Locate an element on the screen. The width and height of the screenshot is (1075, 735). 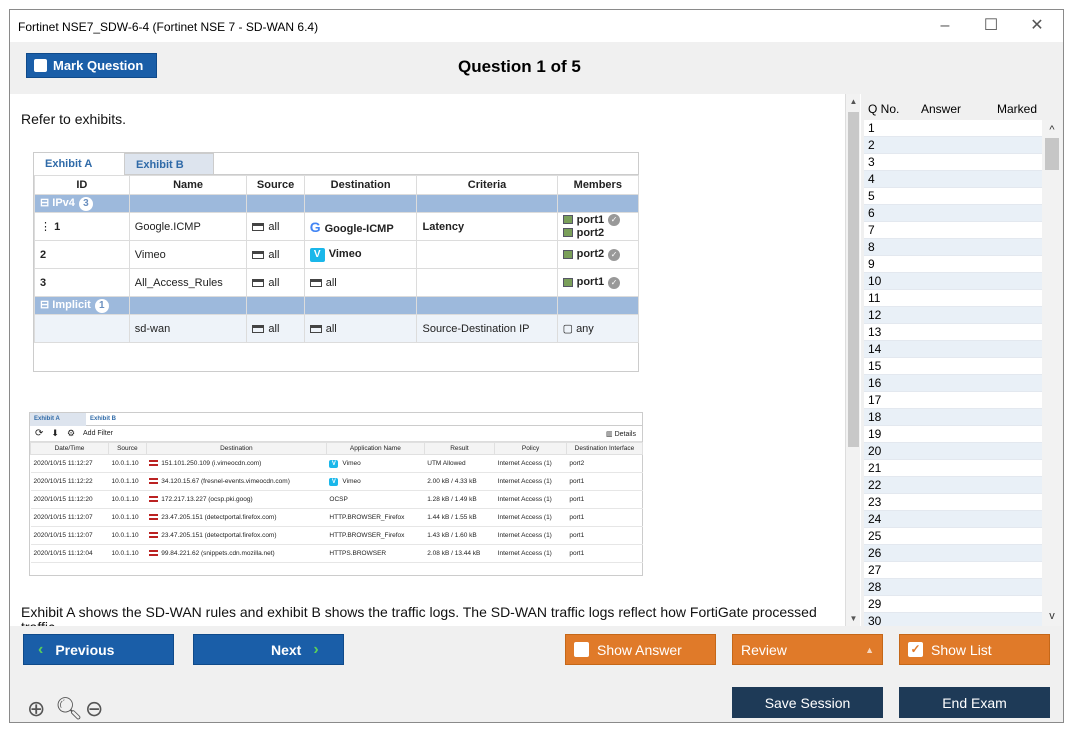
rule-row: 2 Vimeo all V Vimeo port2 ✓ is located at coordinates (337, 254).